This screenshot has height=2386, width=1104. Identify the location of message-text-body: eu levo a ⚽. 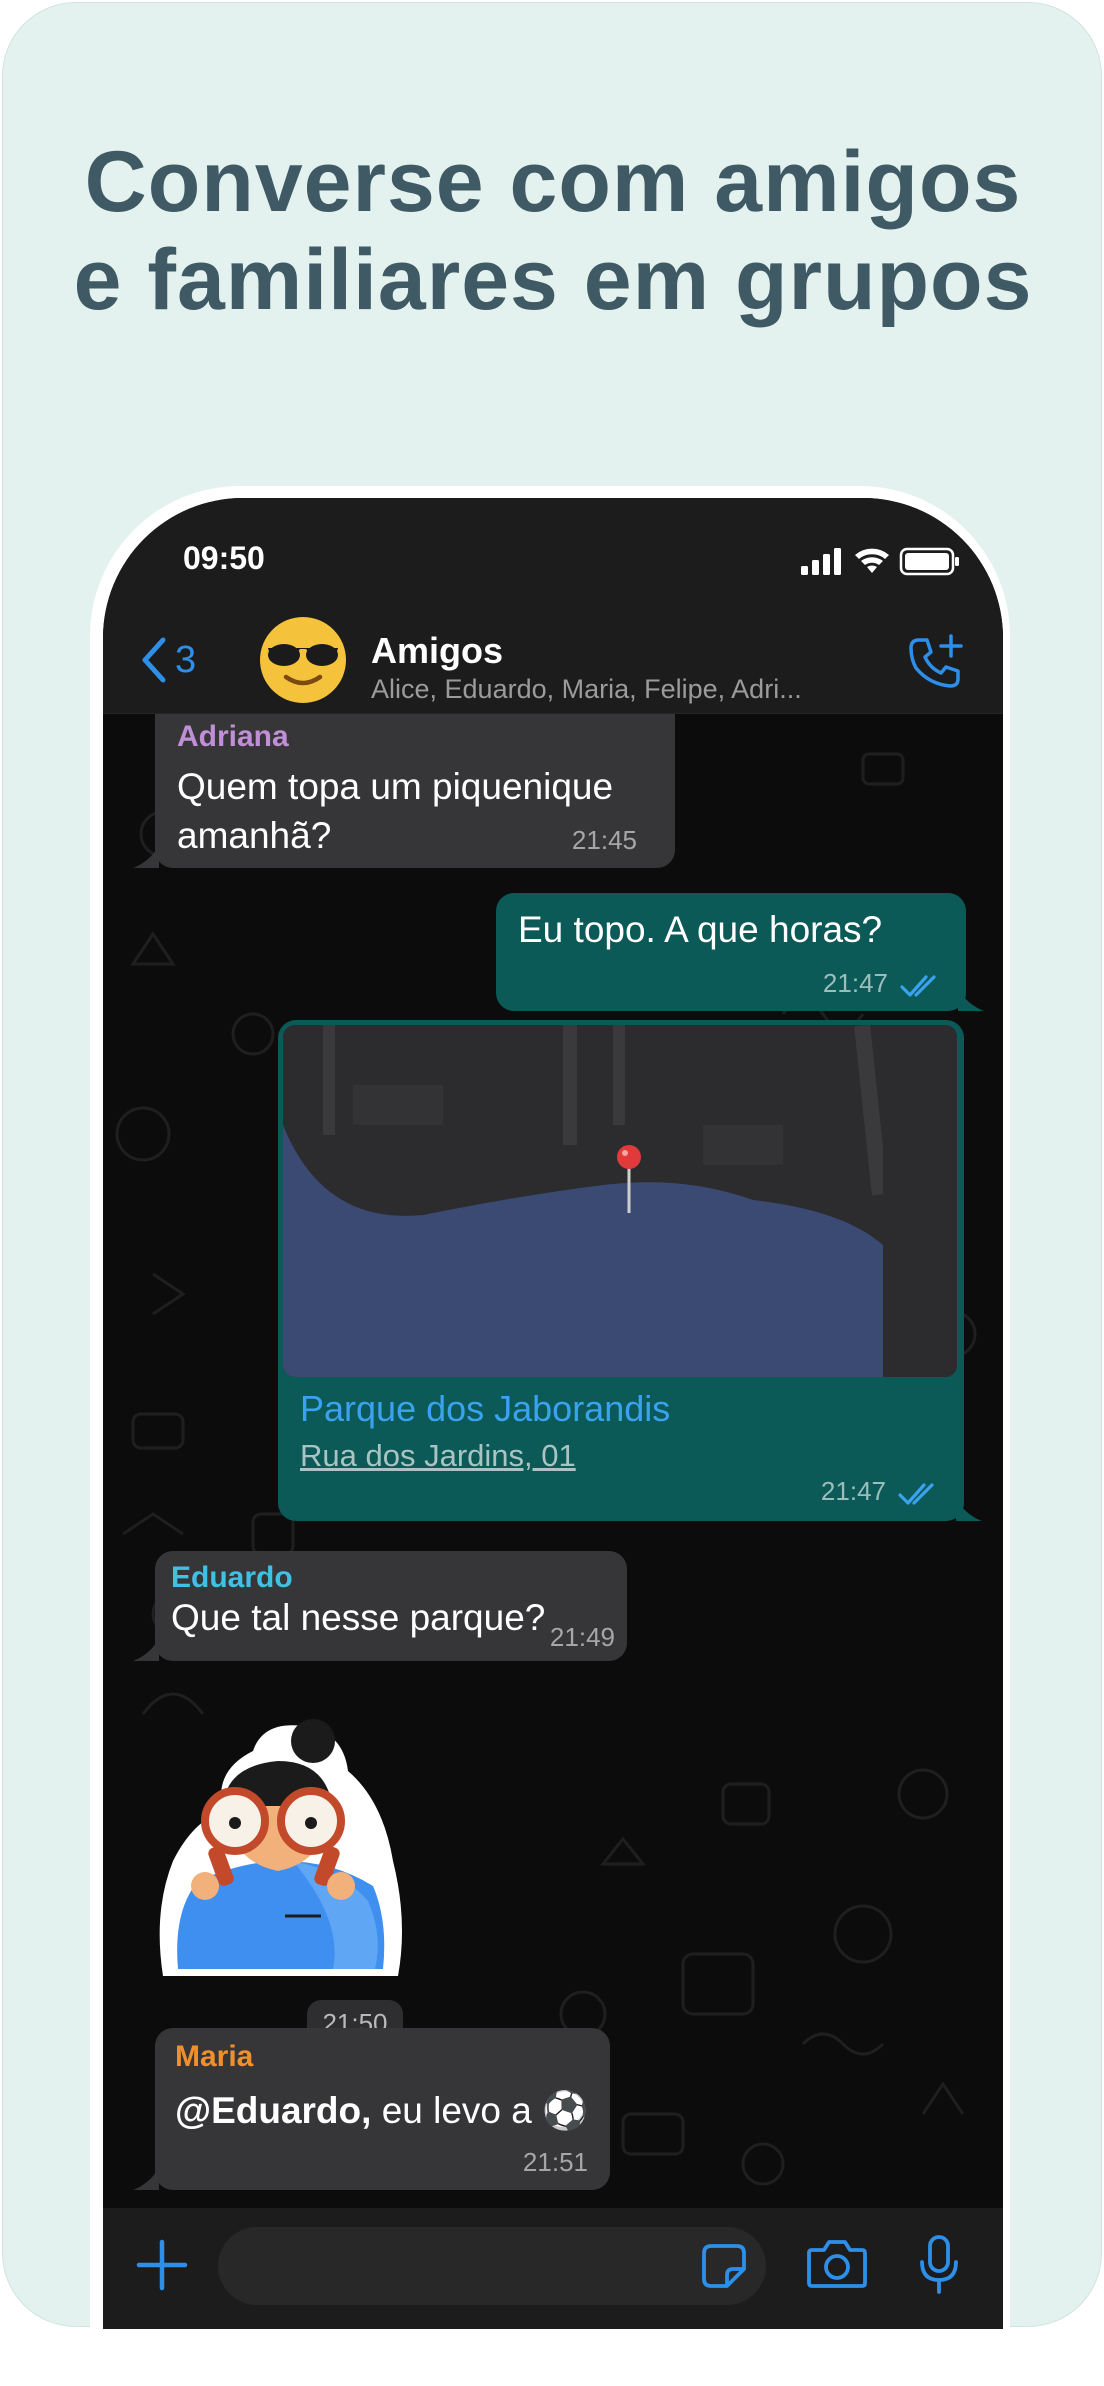
(480, 2110).